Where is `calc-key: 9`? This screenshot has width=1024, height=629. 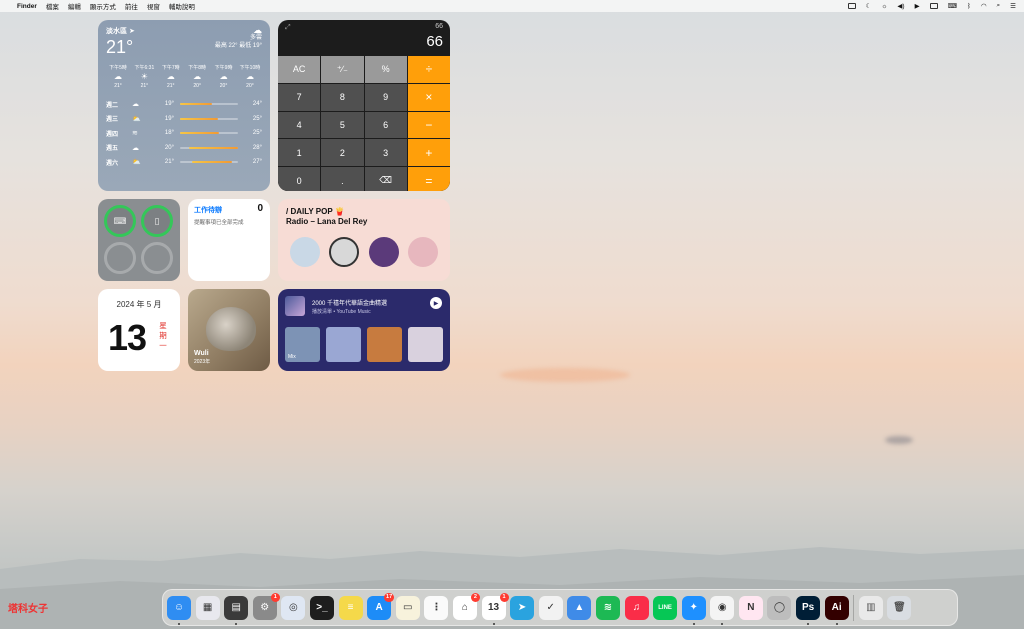 calc-key: 9 is located at coordinates (385, 97).